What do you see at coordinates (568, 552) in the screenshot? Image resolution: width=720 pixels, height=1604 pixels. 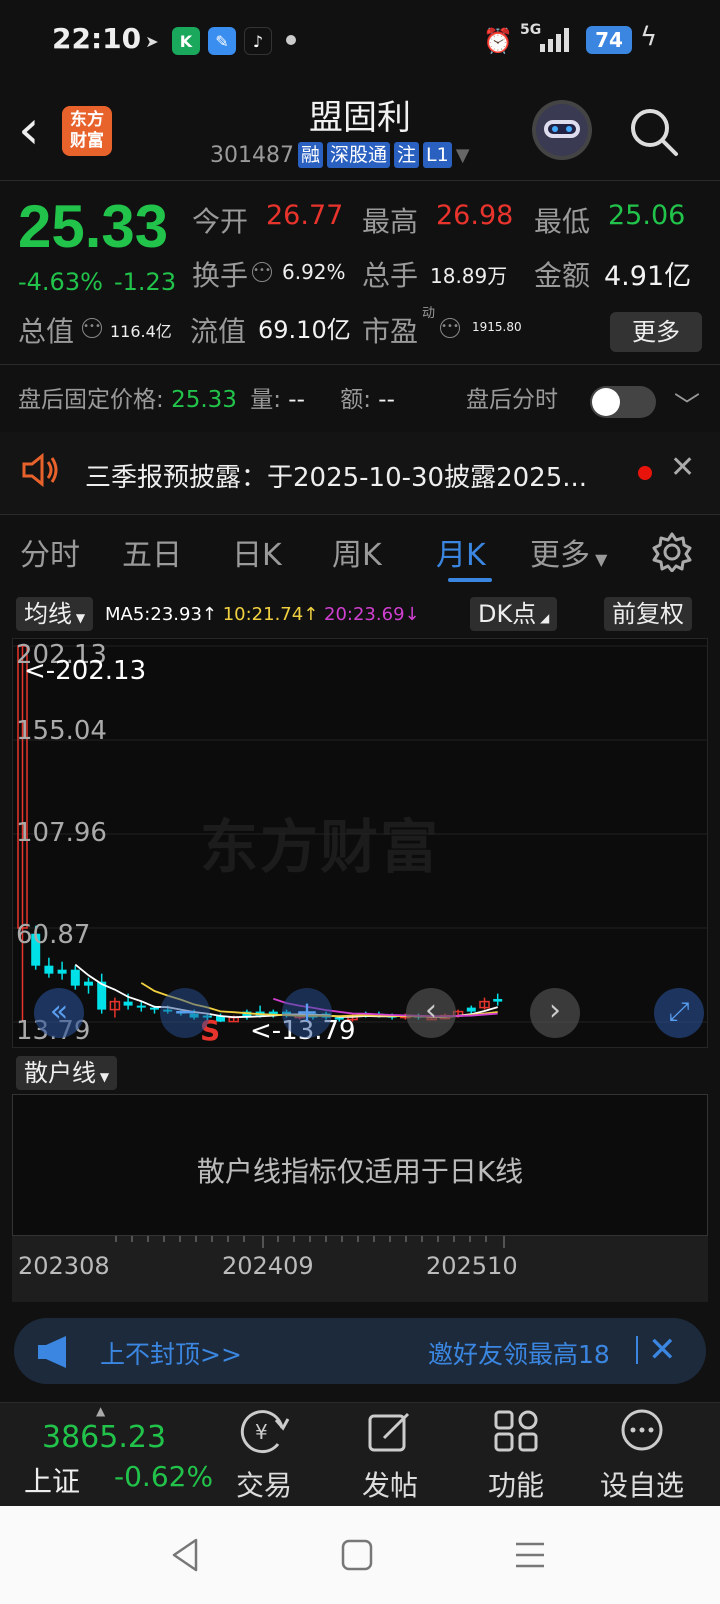 I see `tab-more: 更多 ▼` at bounding box center [568, 552].